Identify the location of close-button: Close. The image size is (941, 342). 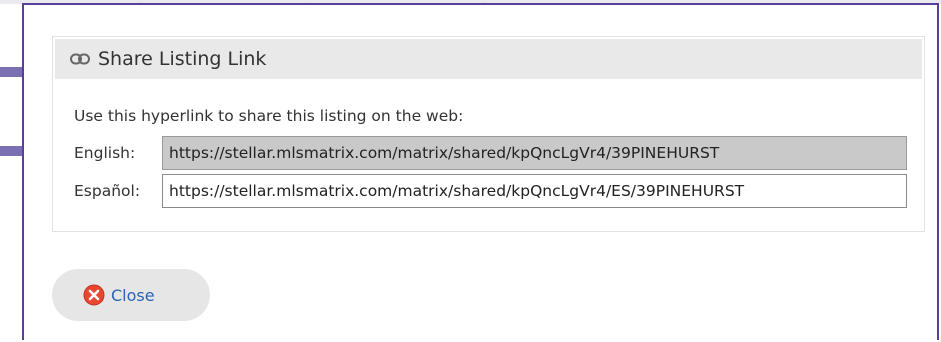
(131, 295).